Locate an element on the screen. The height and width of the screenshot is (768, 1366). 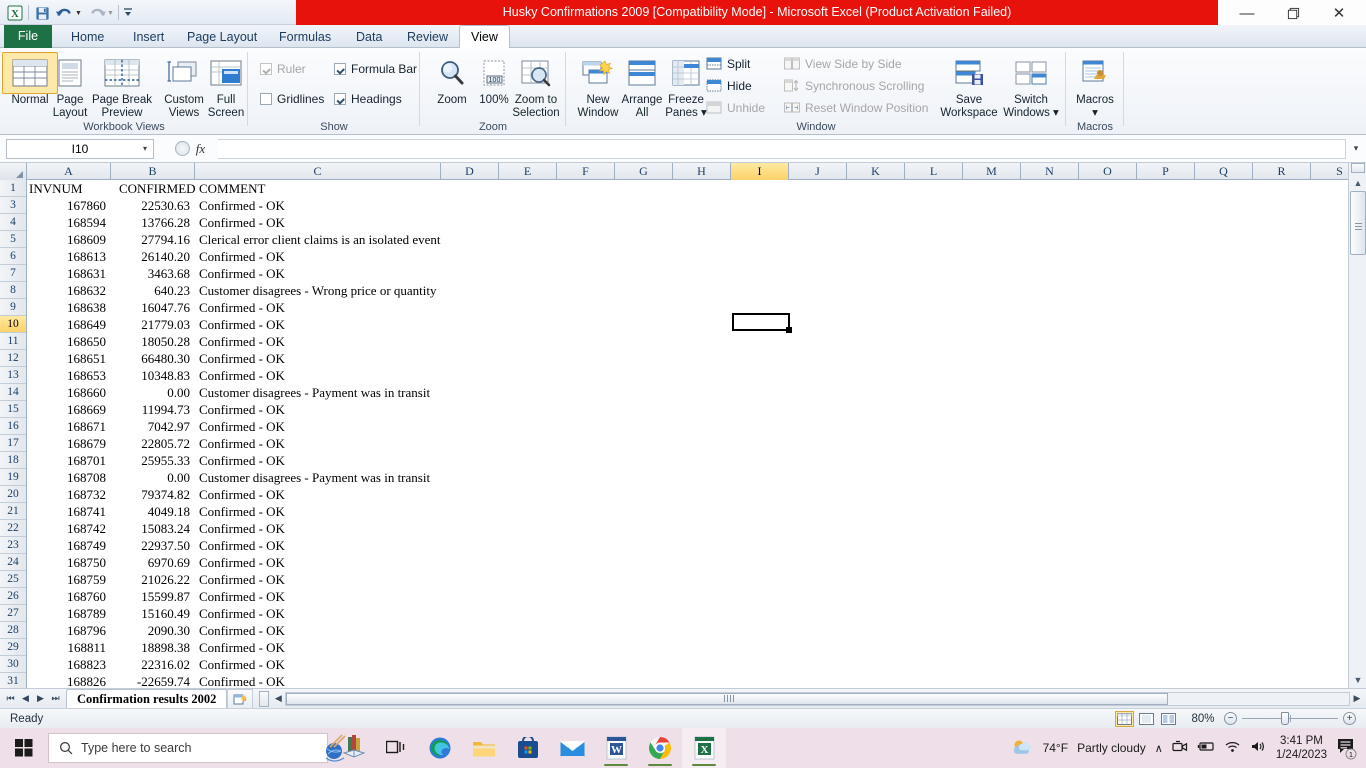
table-row: 168649 21779.03 Confirmed - OK is located at coordinates (687, 324).